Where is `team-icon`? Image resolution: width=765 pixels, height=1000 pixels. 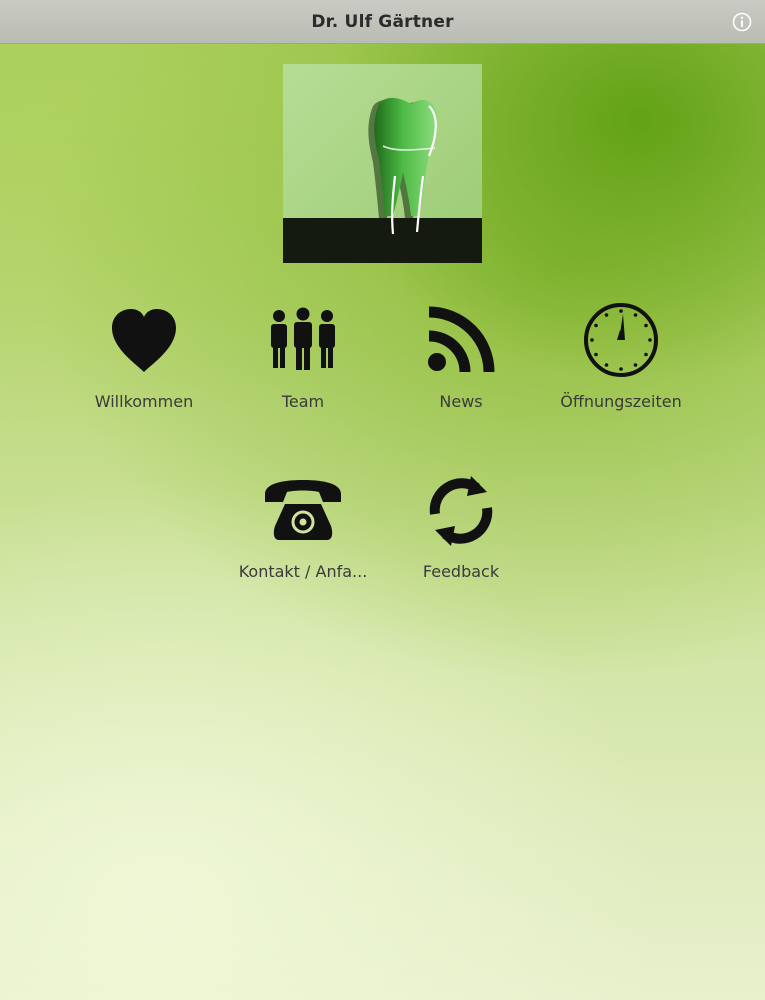
team-icon is located at coordinates (303, 338).